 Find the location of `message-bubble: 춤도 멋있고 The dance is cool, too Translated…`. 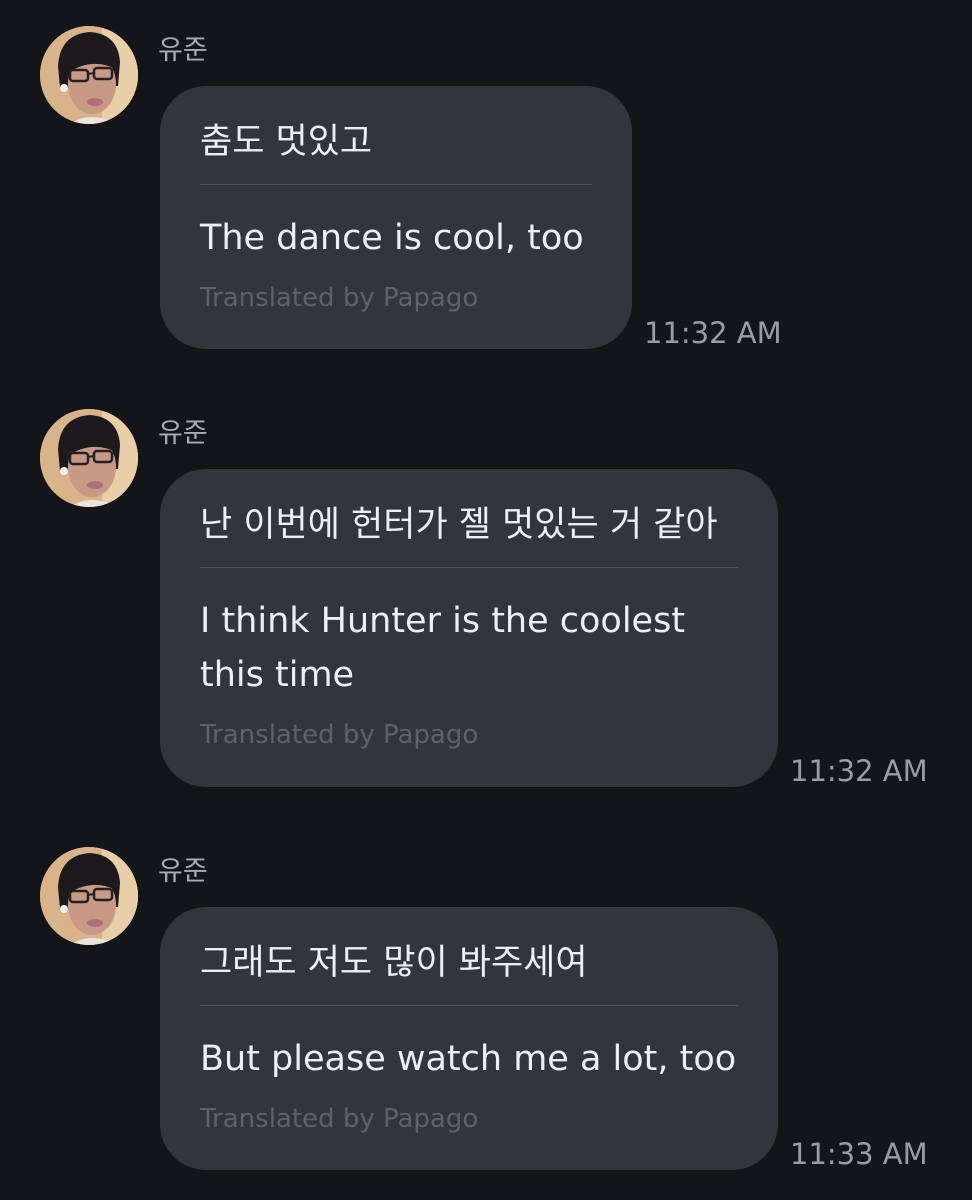

message-bubble: 춤도 멋있고 The dance is cool, too Translated… is located at coordinates (396, 217).